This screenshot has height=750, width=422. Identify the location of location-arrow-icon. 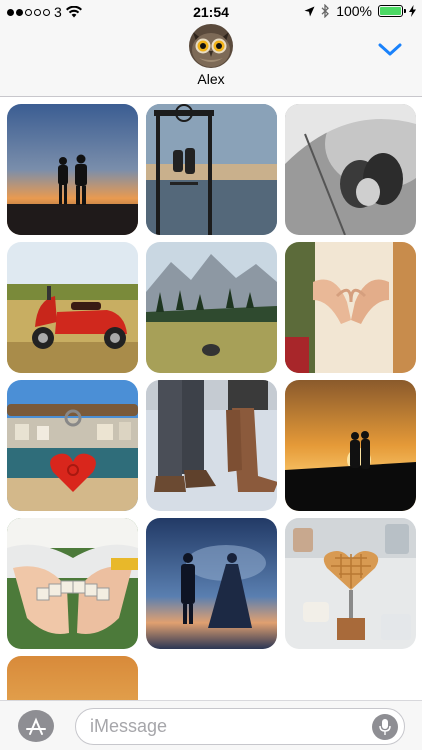
(309, 11).